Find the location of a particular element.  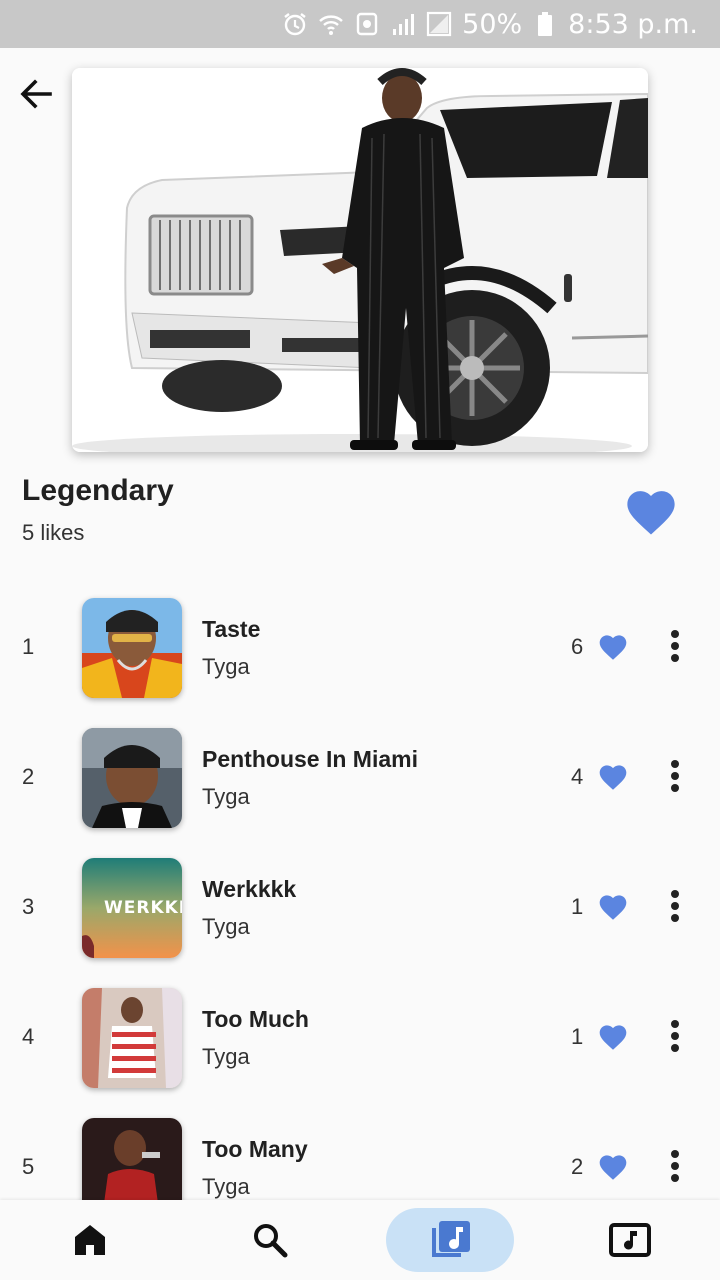

track-title: Penthouse In Miami is located at coordinates (310, 759).